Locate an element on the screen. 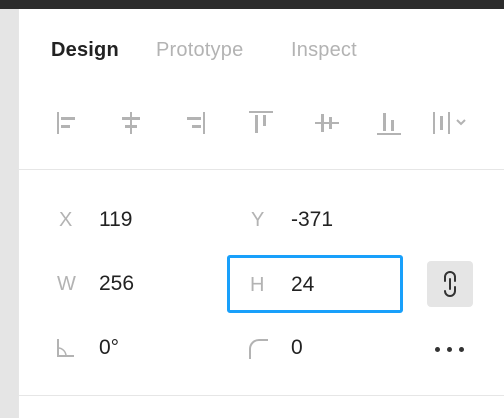 The width and height of the screenshot is (504, 418). height-field: H 24 is located at coordinates (315, 284).